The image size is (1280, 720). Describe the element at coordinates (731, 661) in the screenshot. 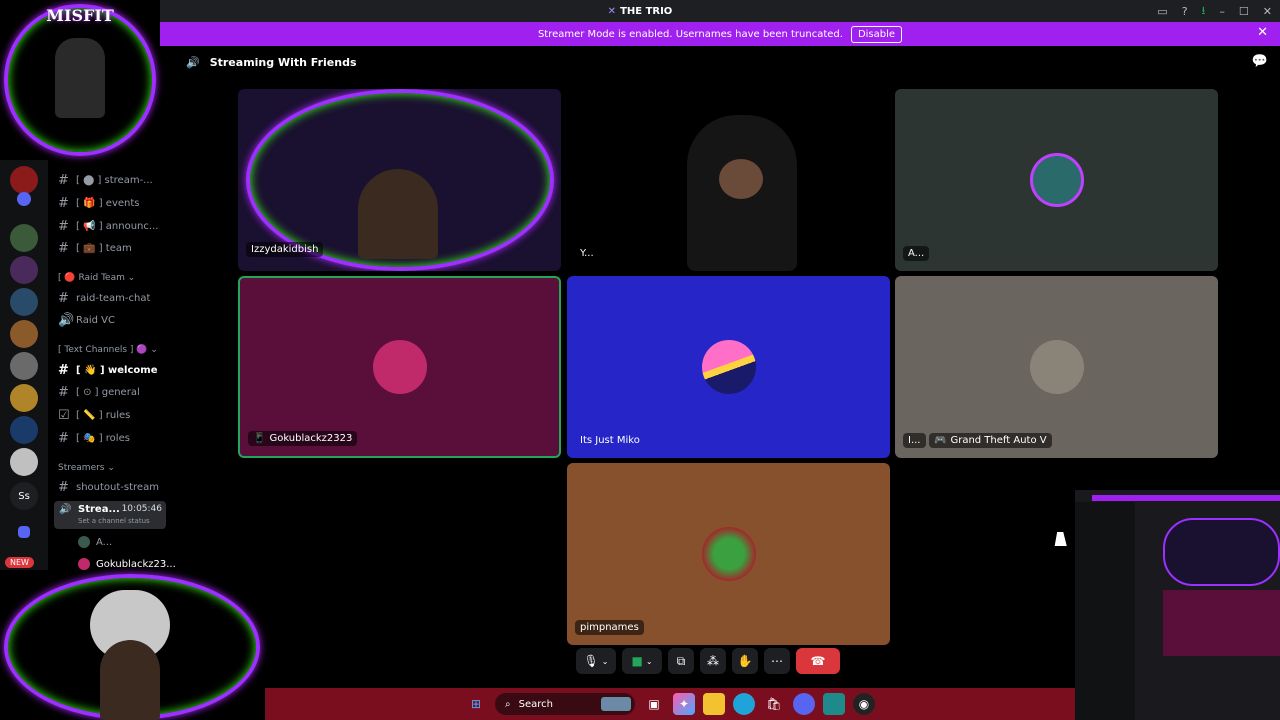

I see `call-controls: 🎙 ⌄ ■ ⌄ ⧉ ⁂ ✋ ⋯ ☎` at that location.